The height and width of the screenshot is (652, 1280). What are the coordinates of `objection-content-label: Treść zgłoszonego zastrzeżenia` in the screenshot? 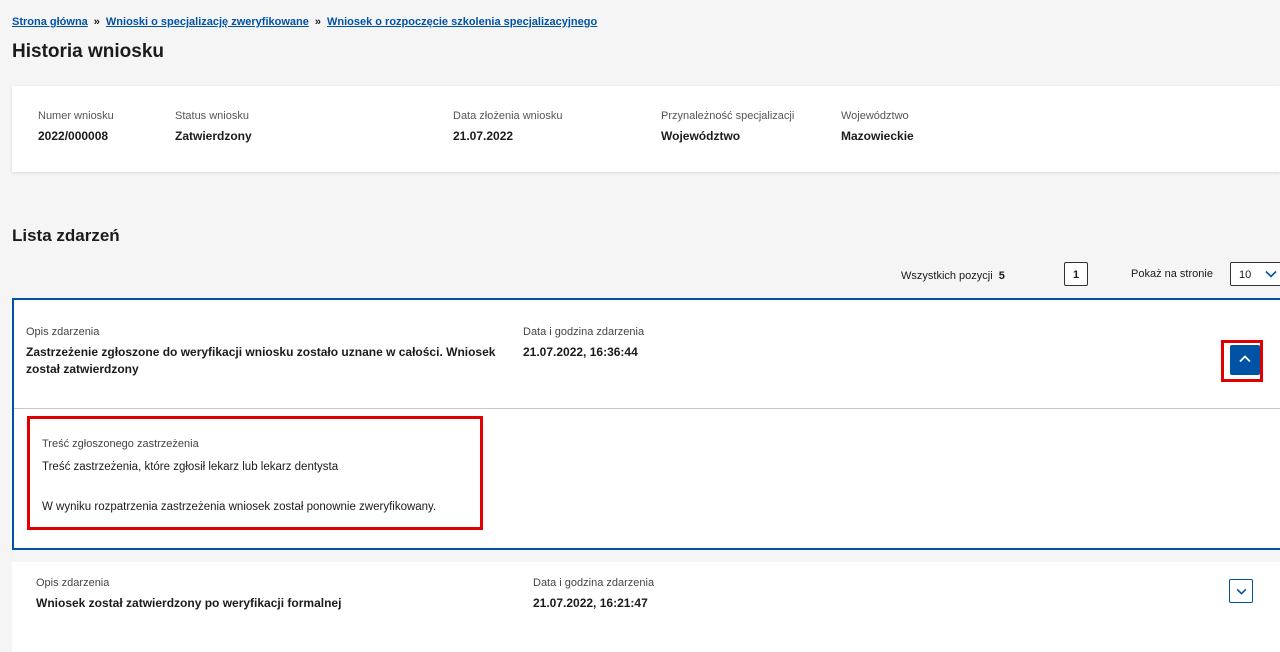 It's located at (120, 444).